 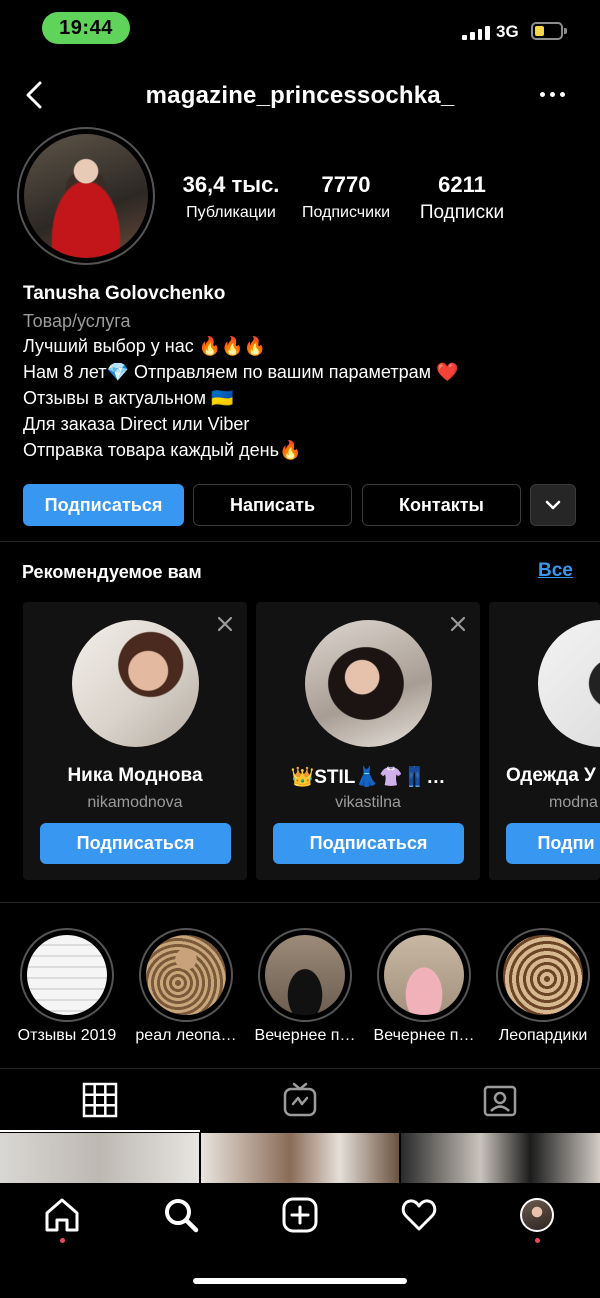 I want to click on heart-icon, so click(x=419, y=1215).